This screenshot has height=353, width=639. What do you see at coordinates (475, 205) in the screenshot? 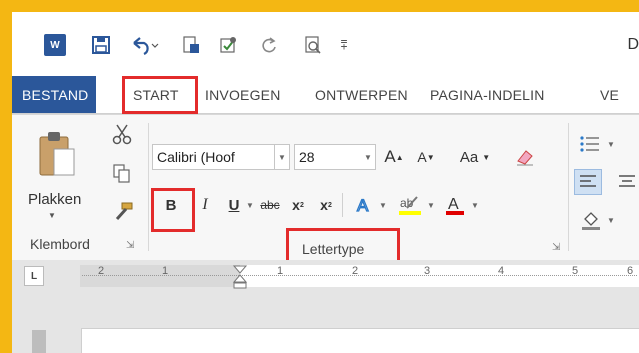
I see `font-color-dropdown-icon: ▼` at bounding box center [475, 205].